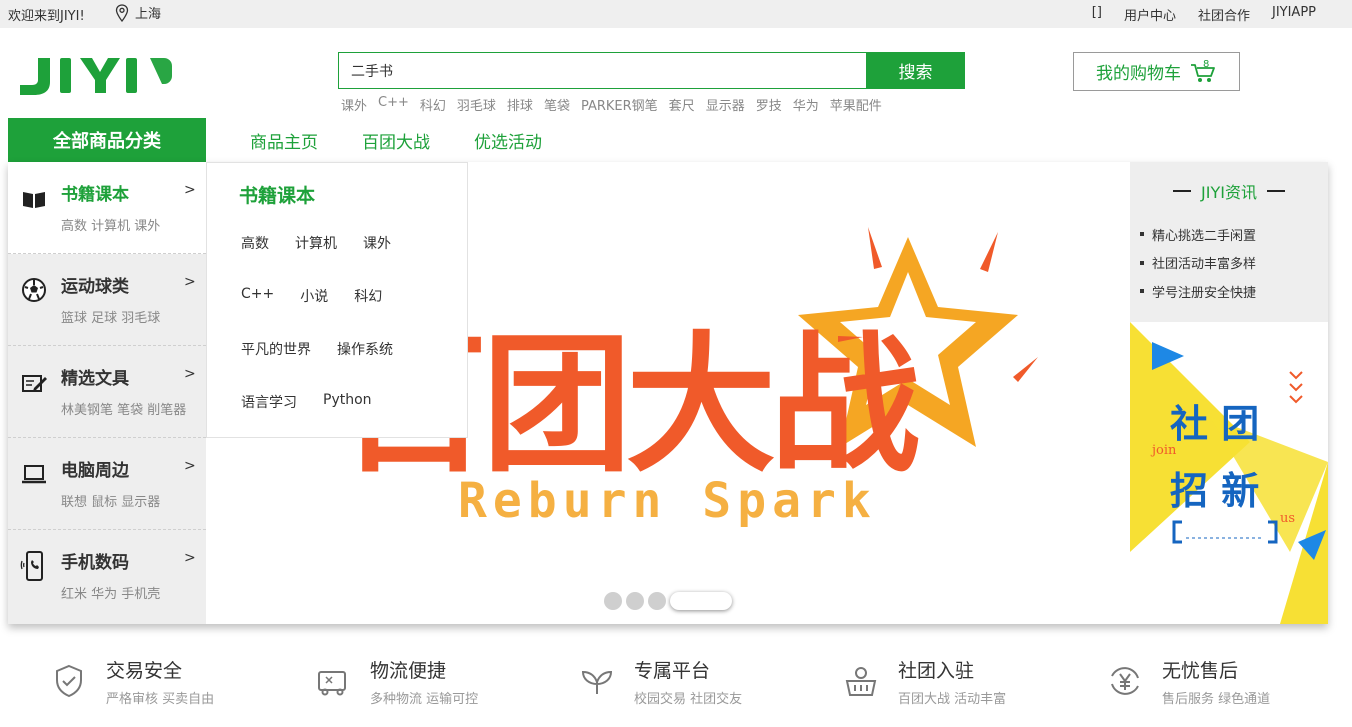 This screenshot has width=1352, height=727. I want to click on news-list: 精心挑选二手闲置 社团活动丰富多样 学号注册安全快捷, so click(1198, 263).